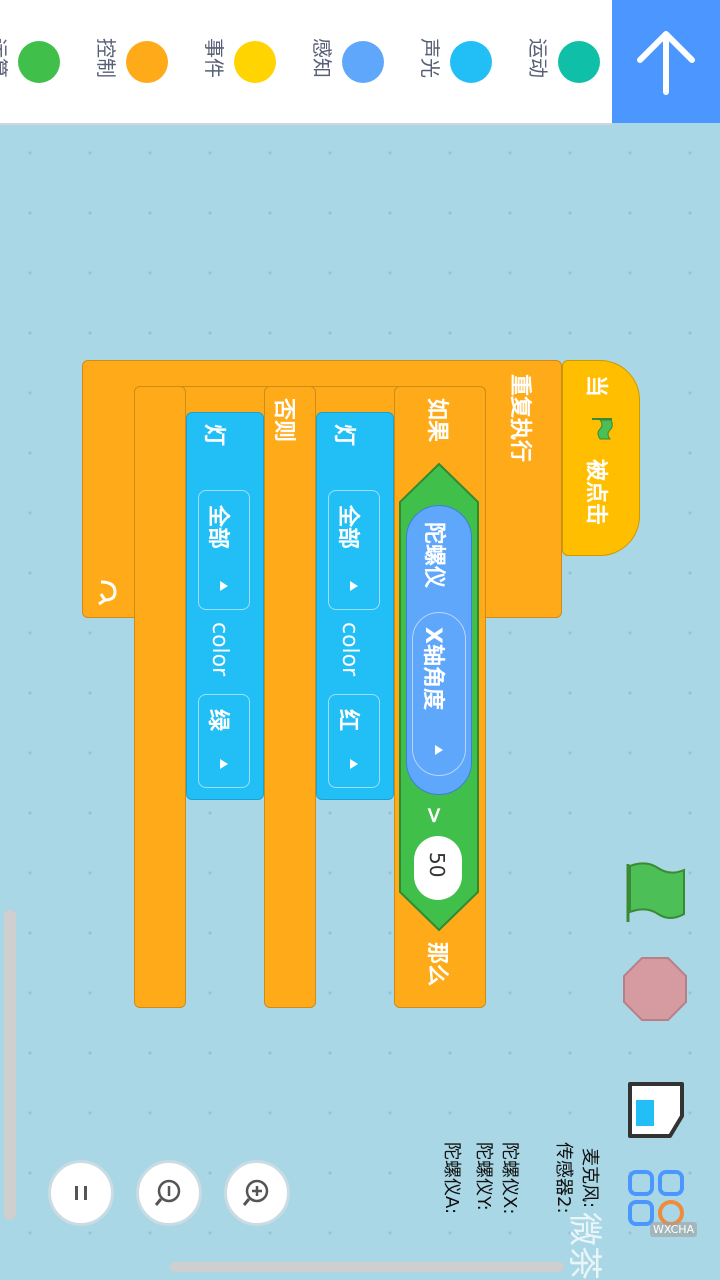  What do you see at coordinates (147, 62) in the screenshot?
I see `control-dot-icon` at bounding box center [147, 62].